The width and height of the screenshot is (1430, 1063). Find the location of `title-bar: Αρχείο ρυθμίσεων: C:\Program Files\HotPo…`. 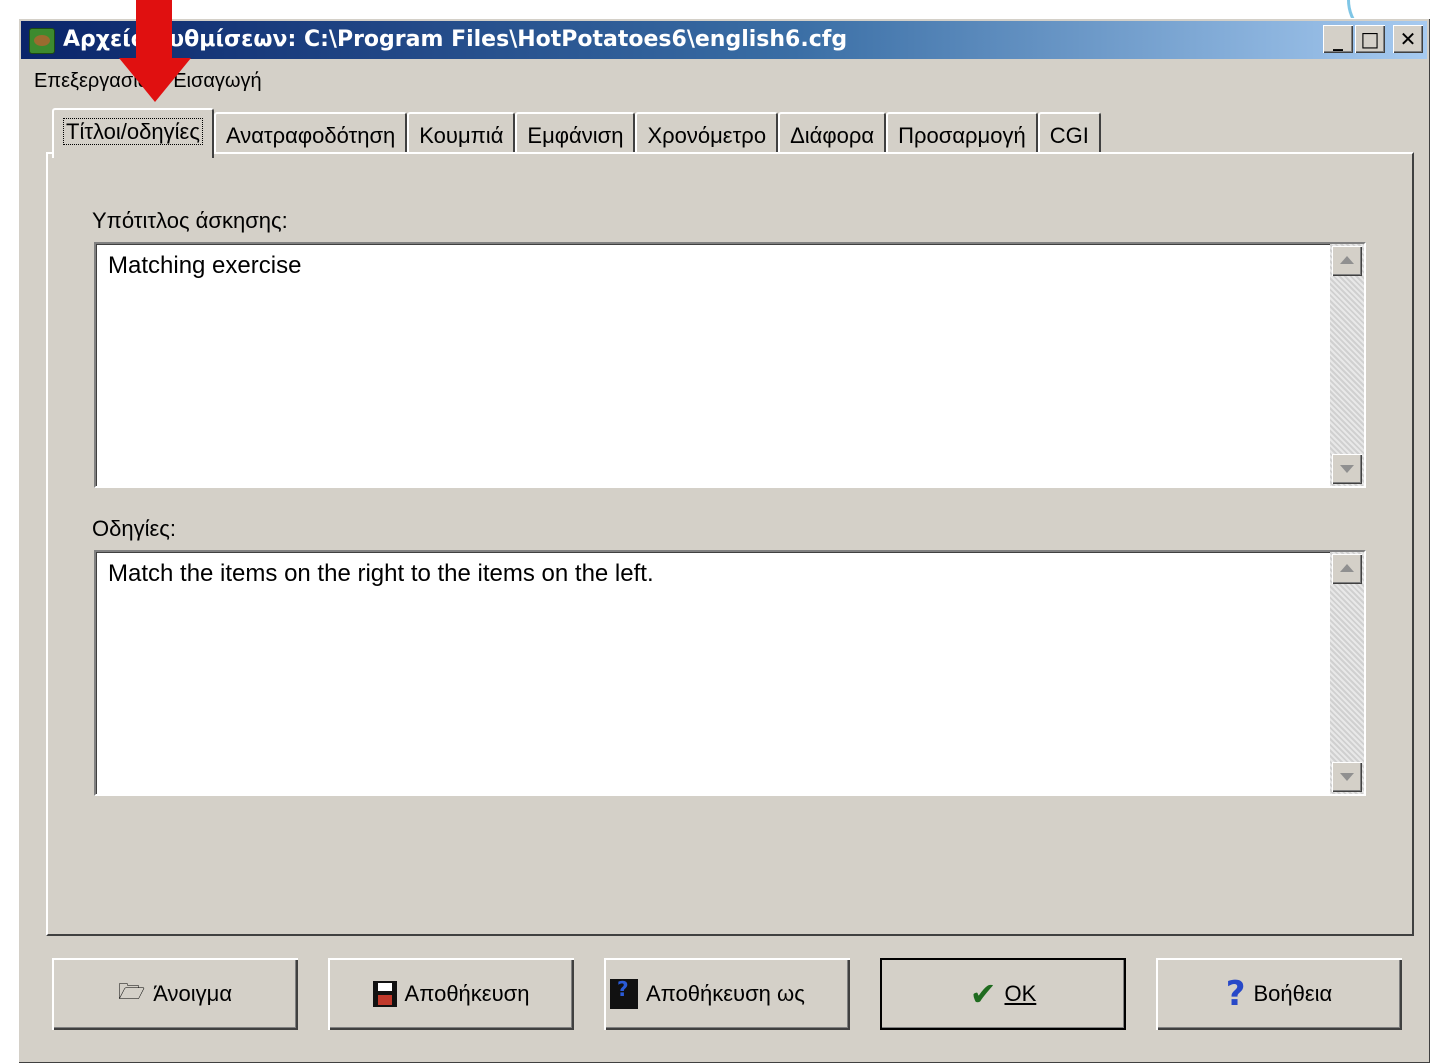

title-bar: Αρχείο ρυθμίσεων: C:\Program Files\HotPo… is located at coordinates (724, 40).